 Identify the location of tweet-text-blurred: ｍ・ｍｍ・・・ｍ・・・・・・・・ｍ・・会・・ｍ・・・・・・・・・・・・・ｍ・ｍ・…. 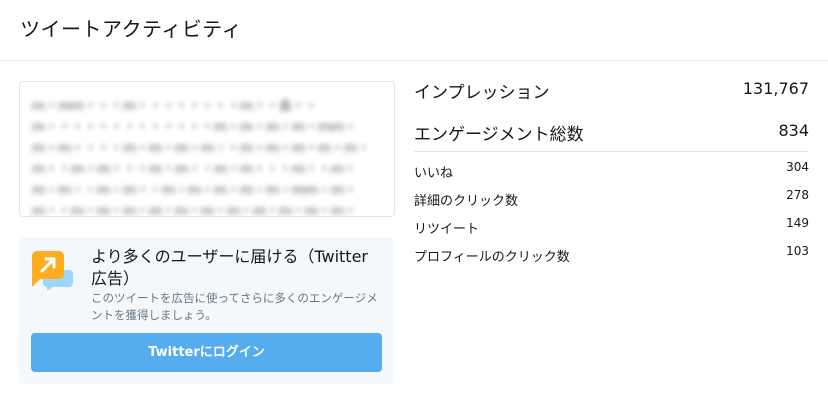
(201, 158).